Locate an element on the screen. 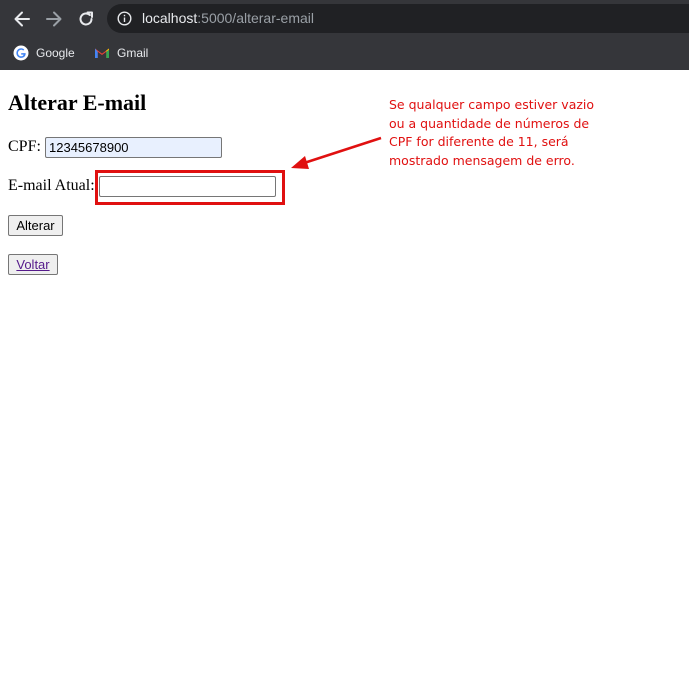  arrow-left-icon is located at coordinates (22, 19).